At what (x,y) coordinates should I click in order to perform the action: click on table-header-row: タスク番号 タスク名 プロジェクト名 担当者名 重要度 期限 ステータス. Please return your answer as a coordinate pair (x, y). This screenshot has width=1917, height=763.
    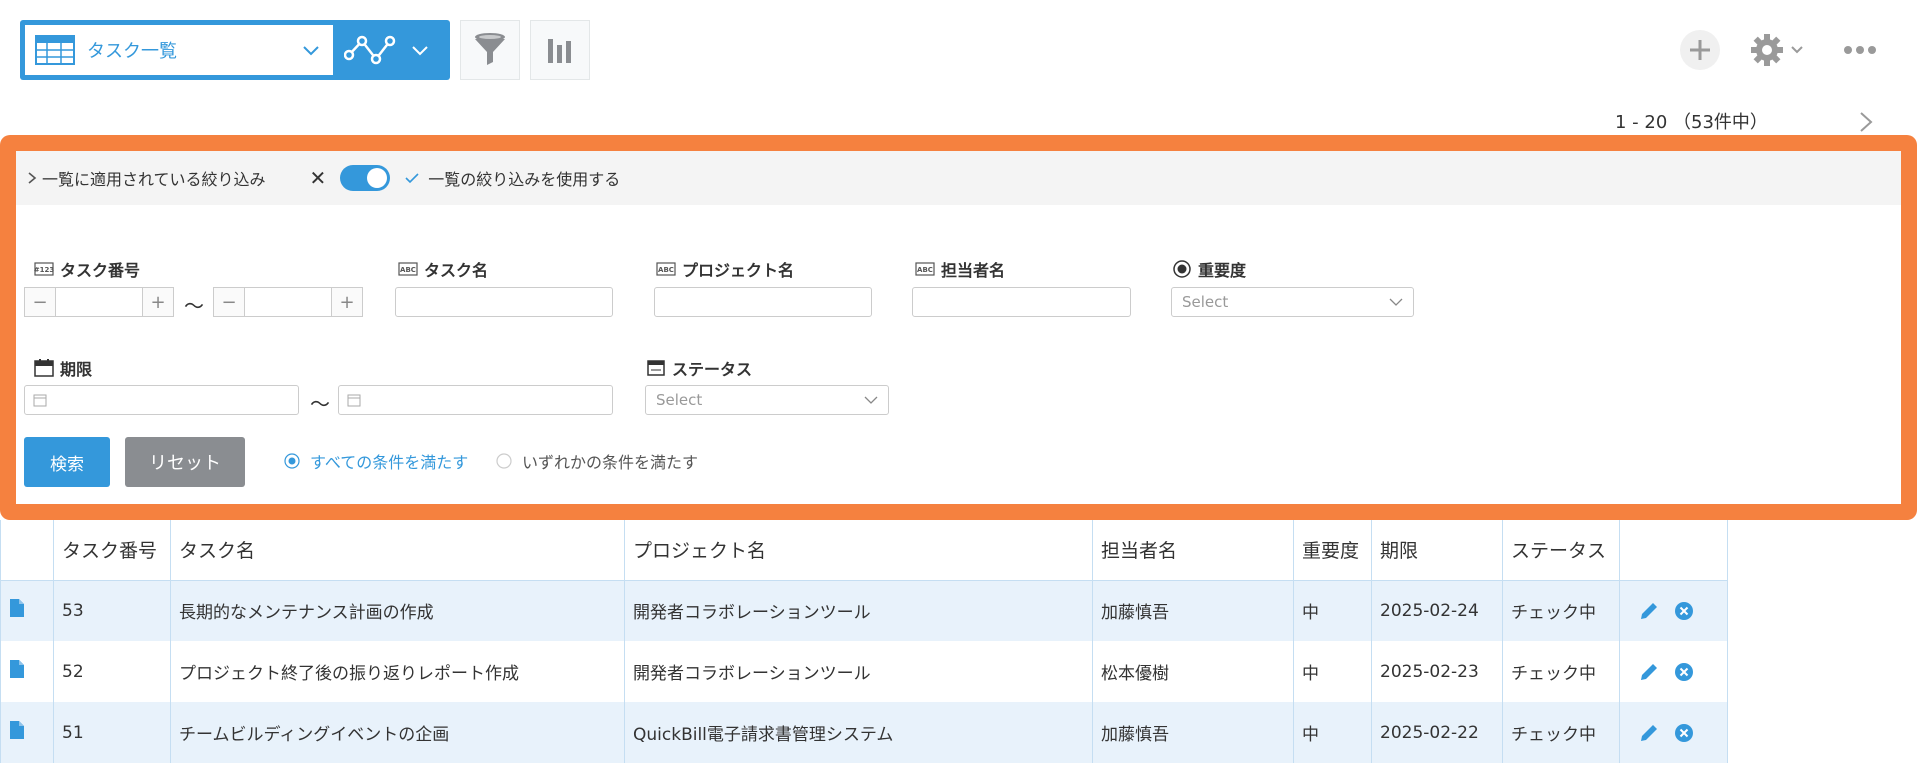
    Looking at the image, I should click on (864, 550).